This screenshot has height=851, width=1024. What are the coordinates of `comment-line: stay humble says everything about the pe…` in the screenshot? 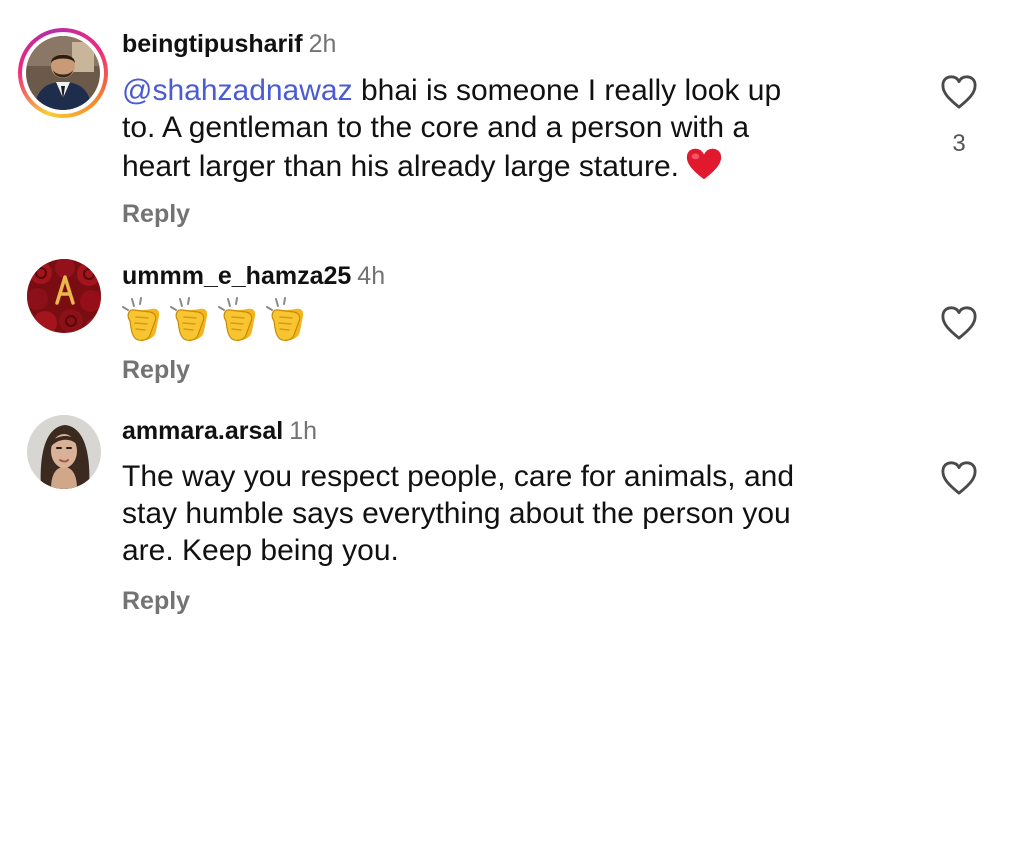 It's located at (456, 513).